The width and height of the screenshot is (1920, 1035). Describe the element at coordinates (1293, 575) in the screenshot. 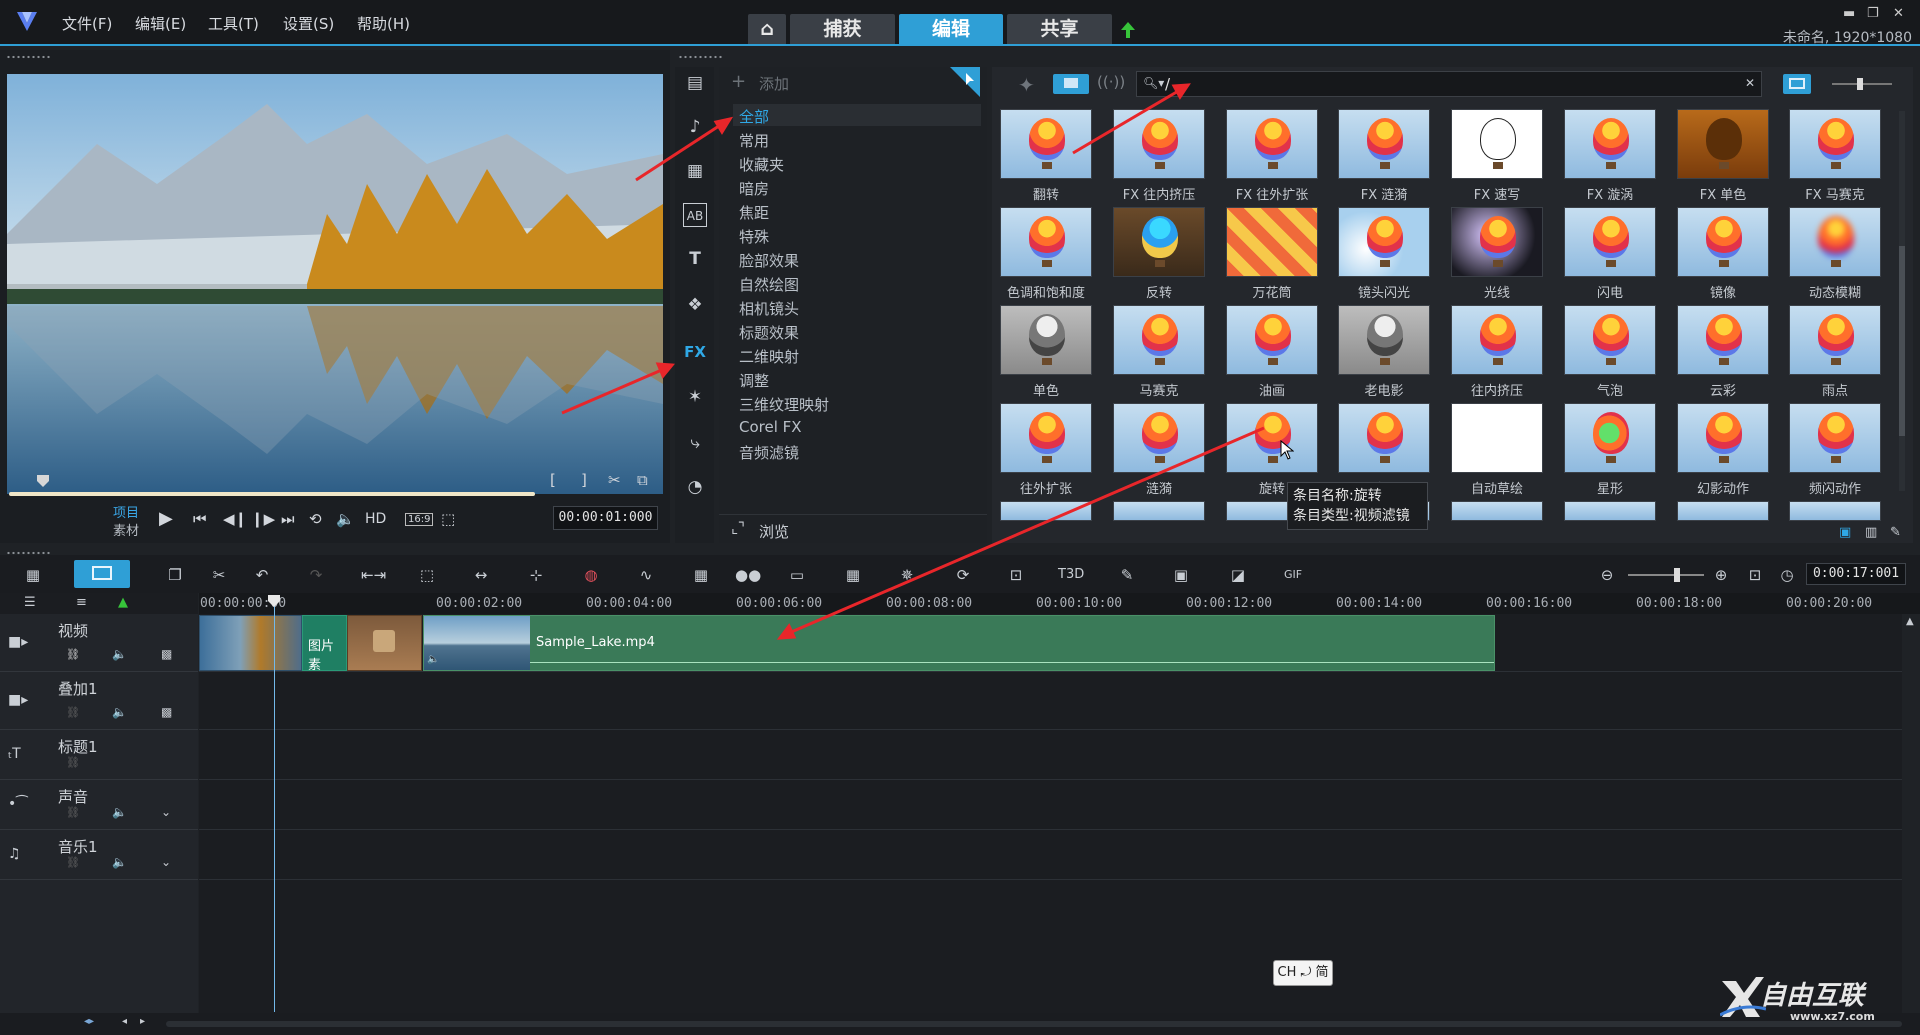

I see `gif-icon: GIF` at that location.